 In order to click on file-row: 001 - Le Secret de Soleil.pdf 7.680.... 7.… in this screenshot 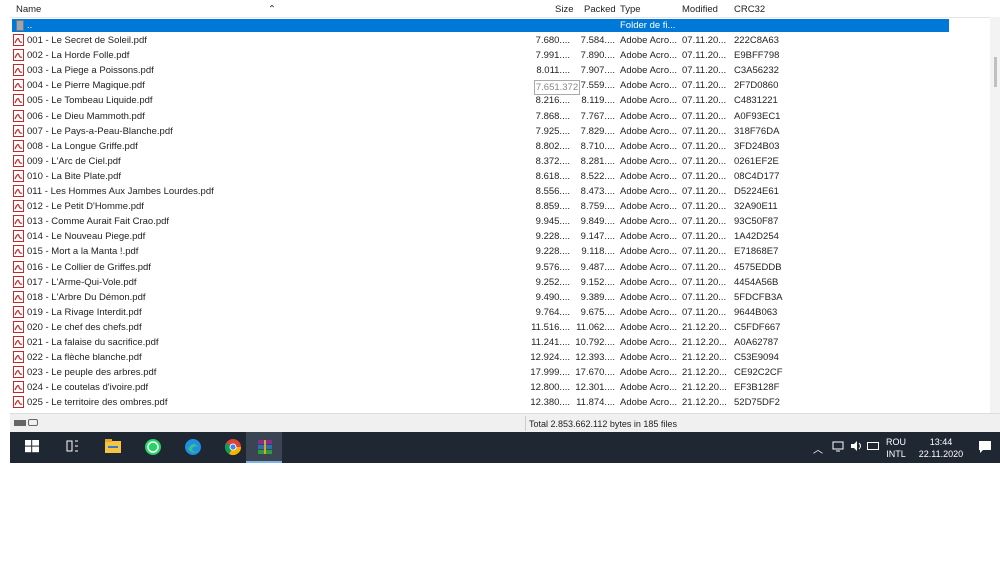, I will do `click(505, 40)`.